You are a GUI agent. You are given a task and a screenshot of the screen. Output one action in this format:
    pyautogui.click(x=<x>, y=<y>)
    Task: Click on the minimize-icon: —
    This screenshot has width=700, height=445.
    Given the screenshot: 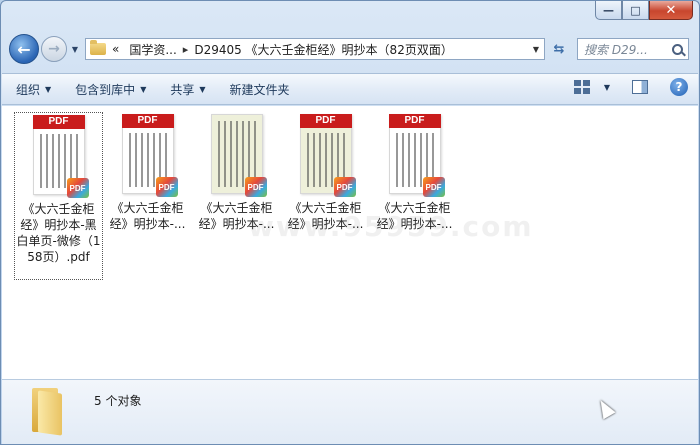 What is the action you would take?
    pyautogui.click(x=608, y=10)
    